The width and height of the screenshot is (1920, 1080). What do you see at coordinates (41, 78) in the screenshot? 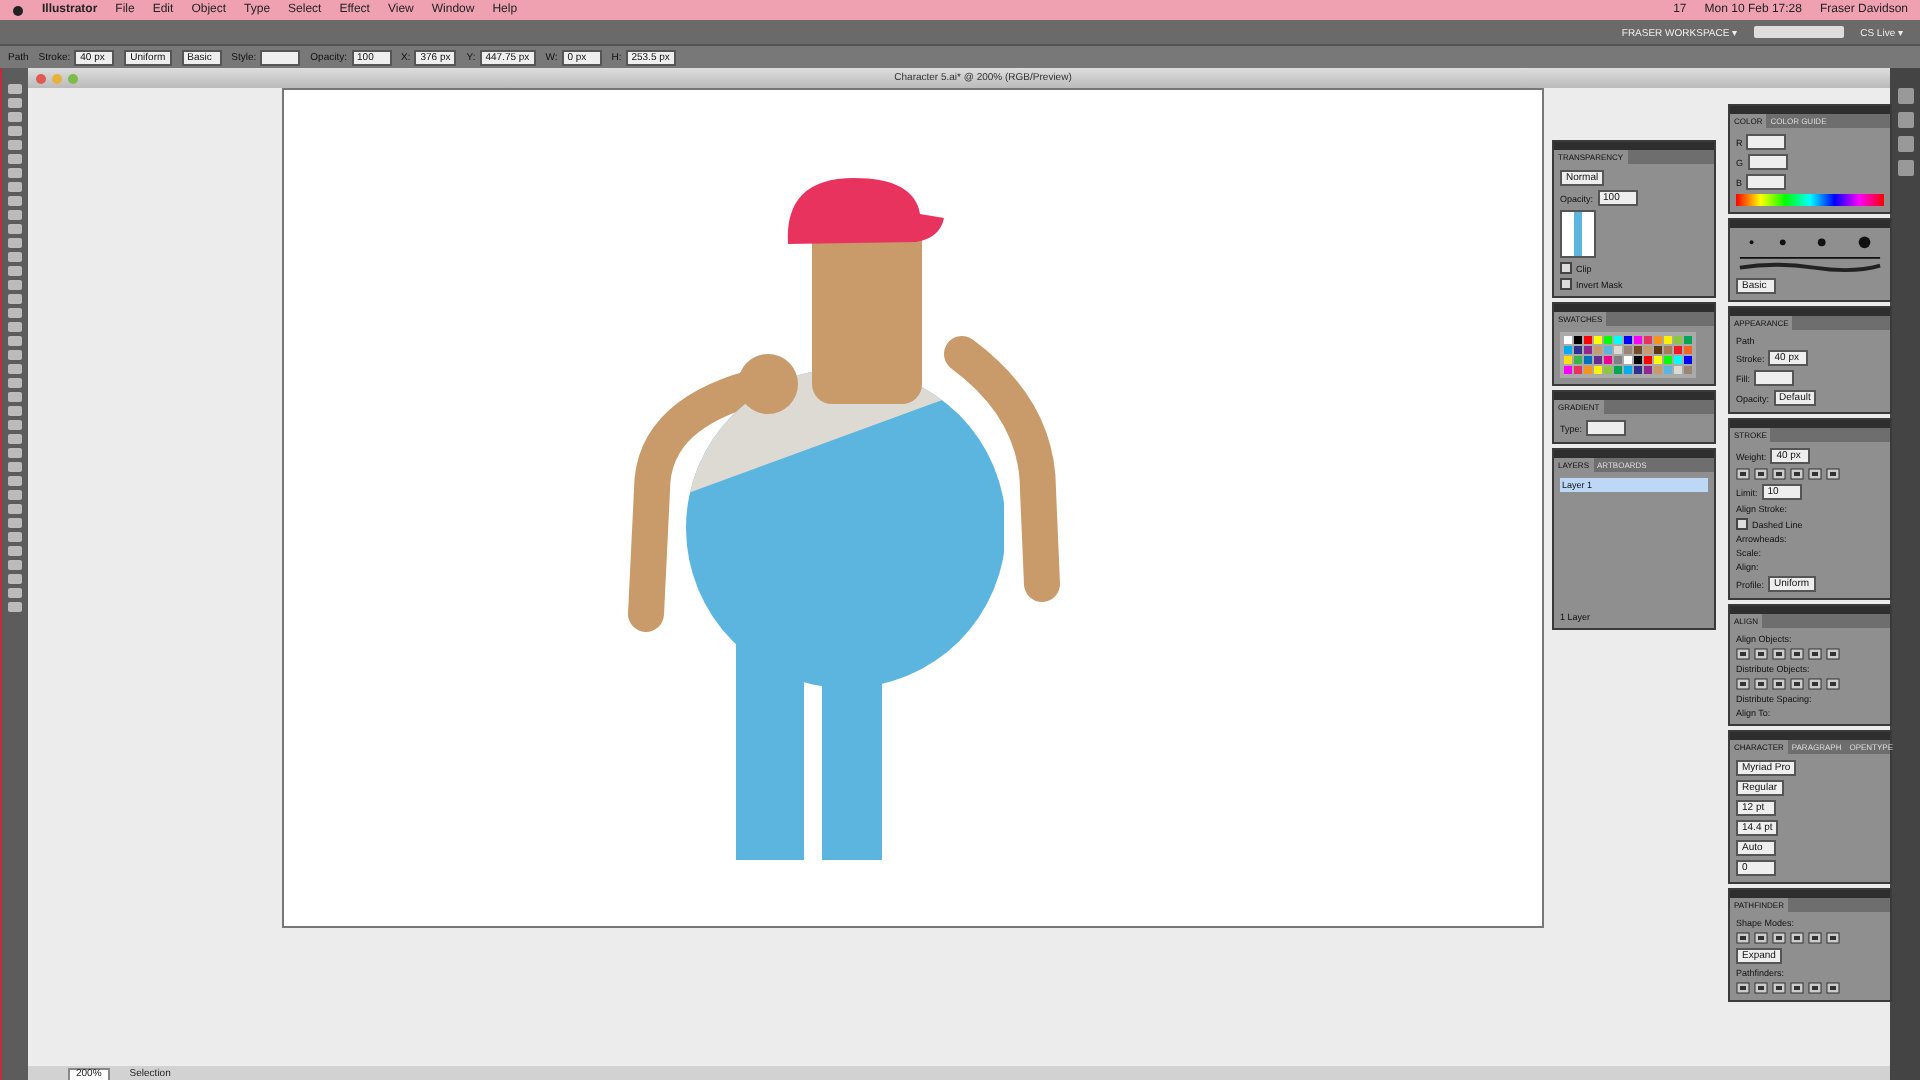
I see `close-icon` at bounding box center [41, 78].